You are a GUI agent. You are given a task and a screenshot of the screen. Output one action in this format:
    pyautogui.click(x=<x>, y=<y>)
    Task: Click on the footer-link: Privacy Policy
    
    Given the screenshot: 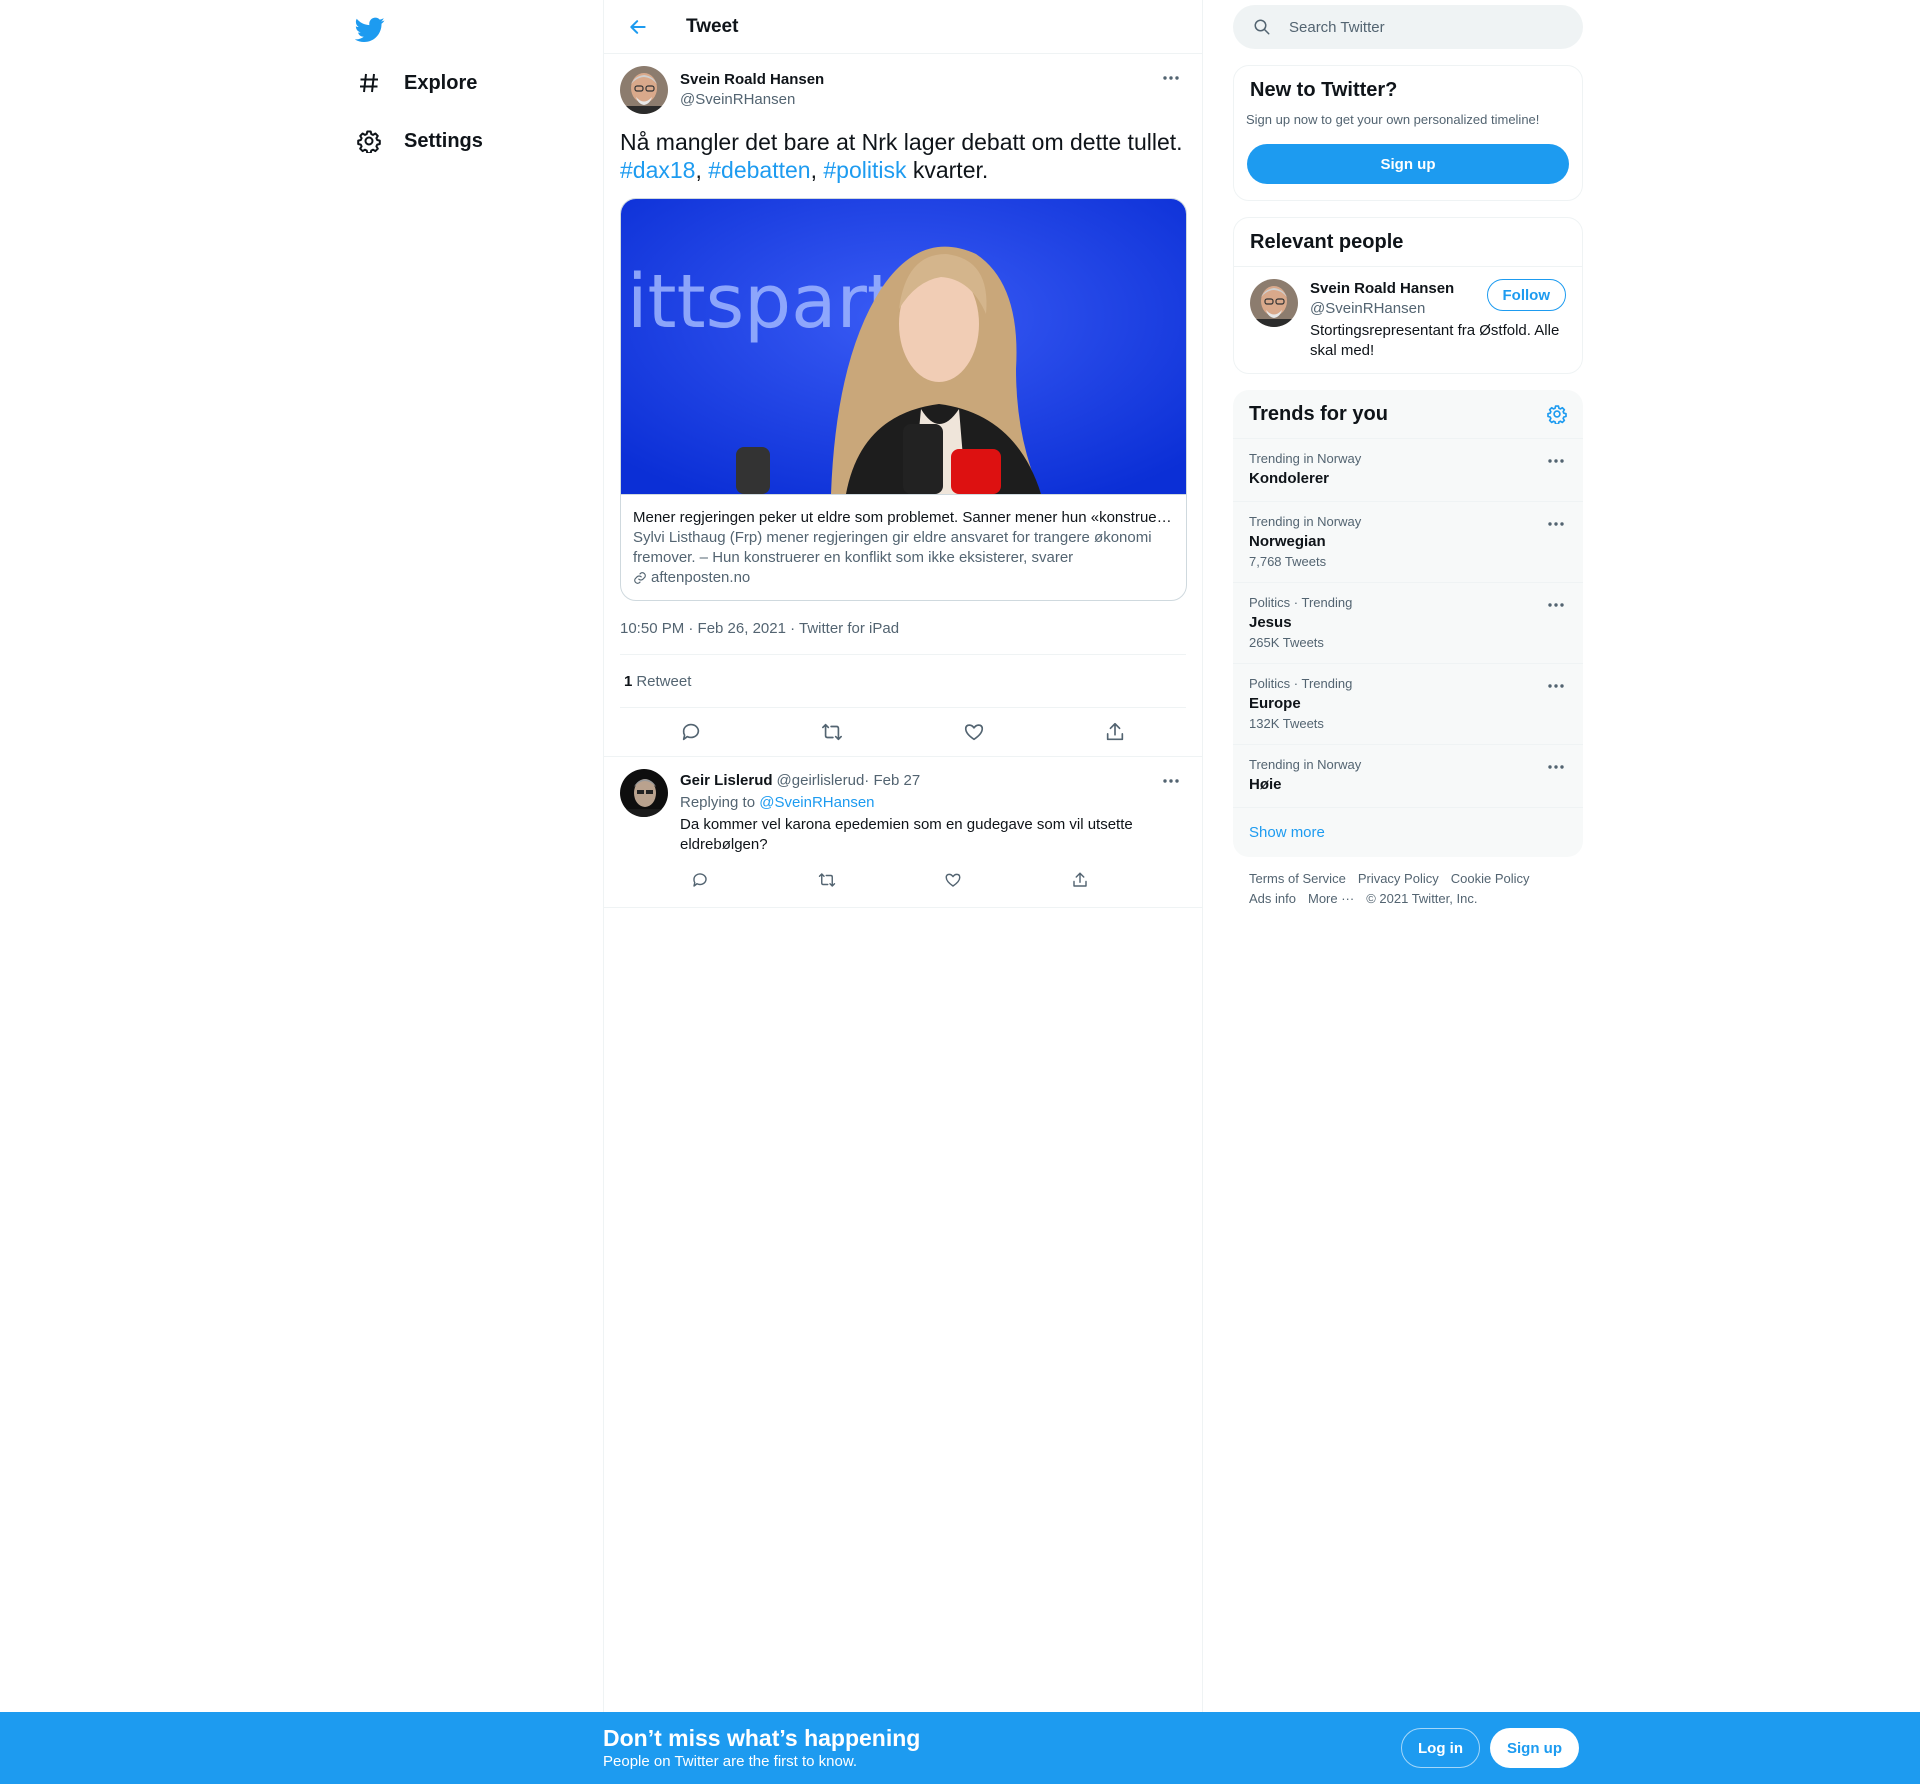 What is the action you would take?
    pyautogui.click(x=1398, y=879)
    